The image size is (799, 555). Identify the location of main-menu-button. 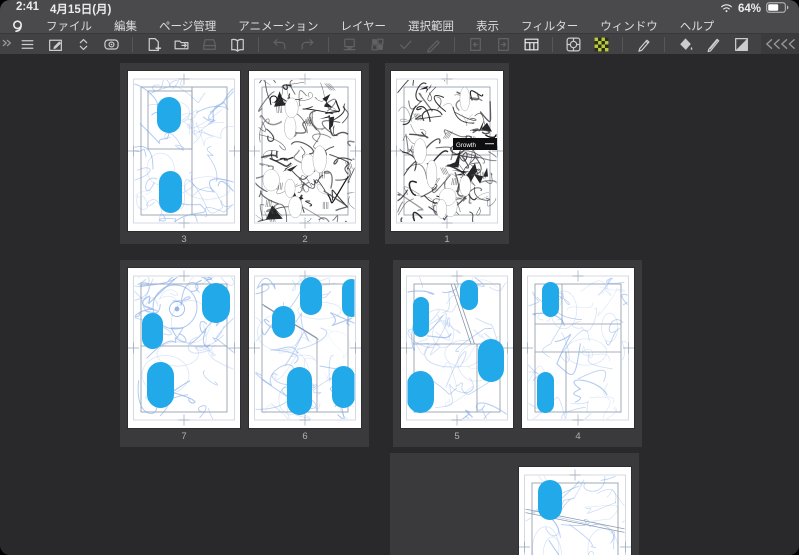
(27, 44).